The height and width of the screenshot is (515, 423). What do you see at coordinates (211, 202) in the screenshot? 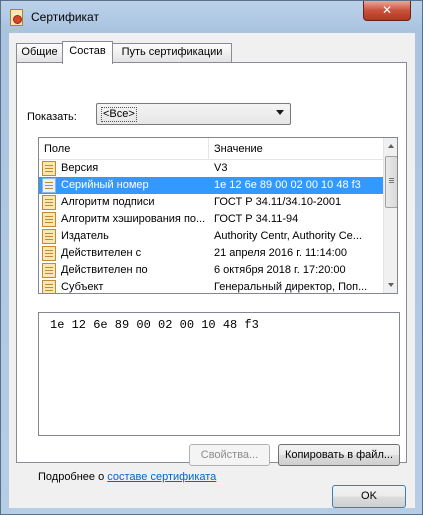
I see `list-row-signature-algorithm: Алгоритм подписи ГОСТ Р 34.11/34.10-2001` at bounding box center [211, 202].